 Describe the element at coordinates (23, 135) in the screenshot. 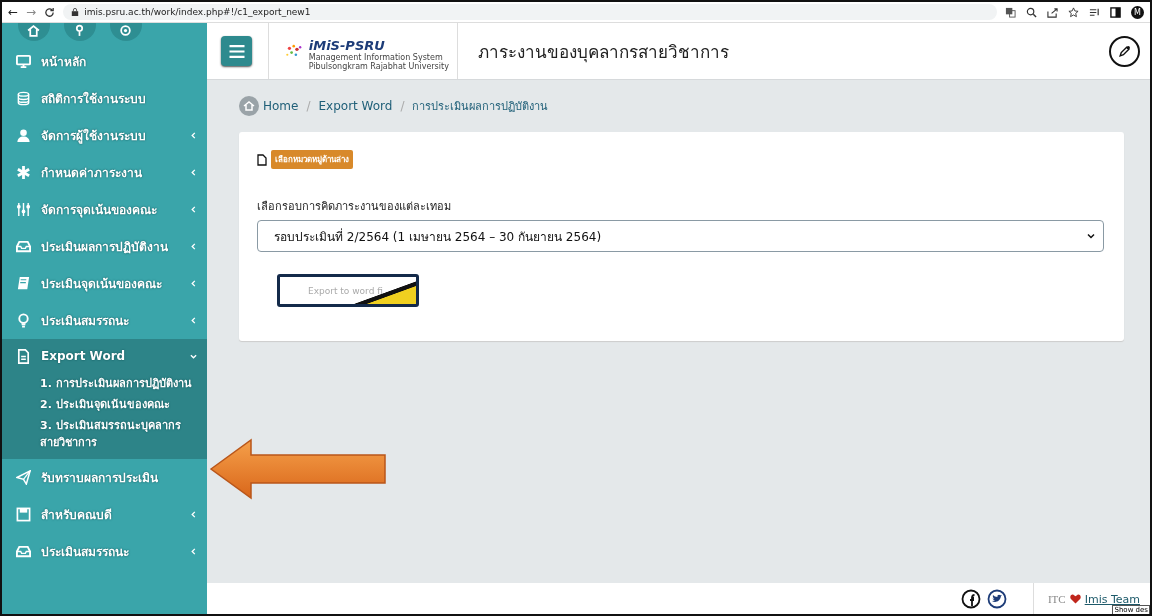

I see `user-icon` at that location.